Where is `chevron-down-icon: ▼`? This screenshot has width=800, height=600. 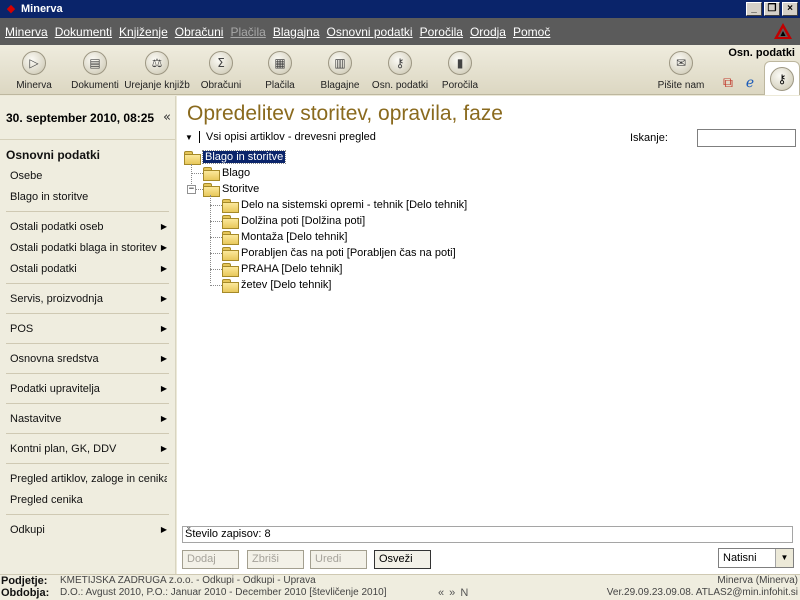 chevron-down-icon: ▼ is located at coordinates (784, 558).